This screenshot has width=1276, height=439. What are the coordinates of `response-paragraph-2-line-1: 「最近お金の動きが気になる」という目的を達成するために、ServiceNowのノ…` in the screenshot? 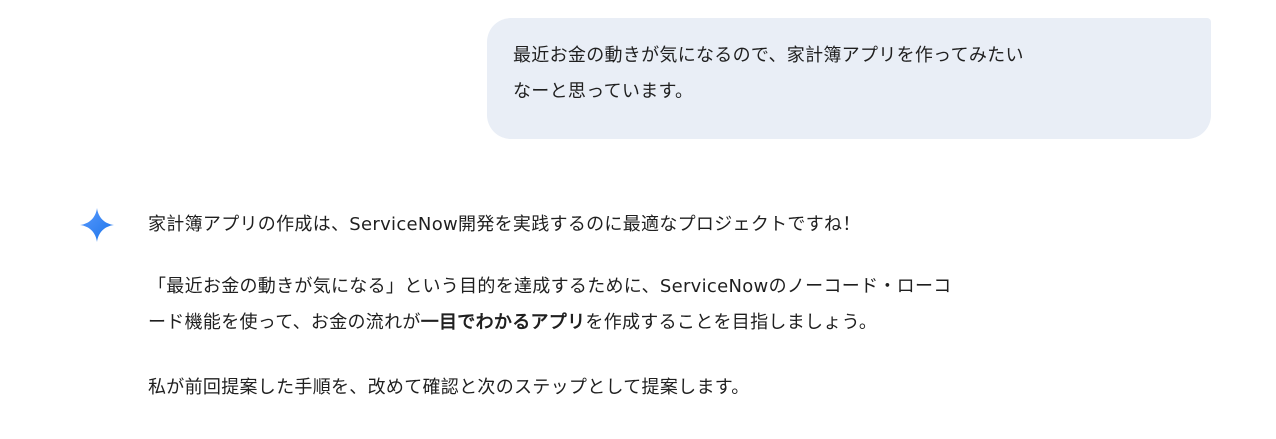 It's located at (550, 286).